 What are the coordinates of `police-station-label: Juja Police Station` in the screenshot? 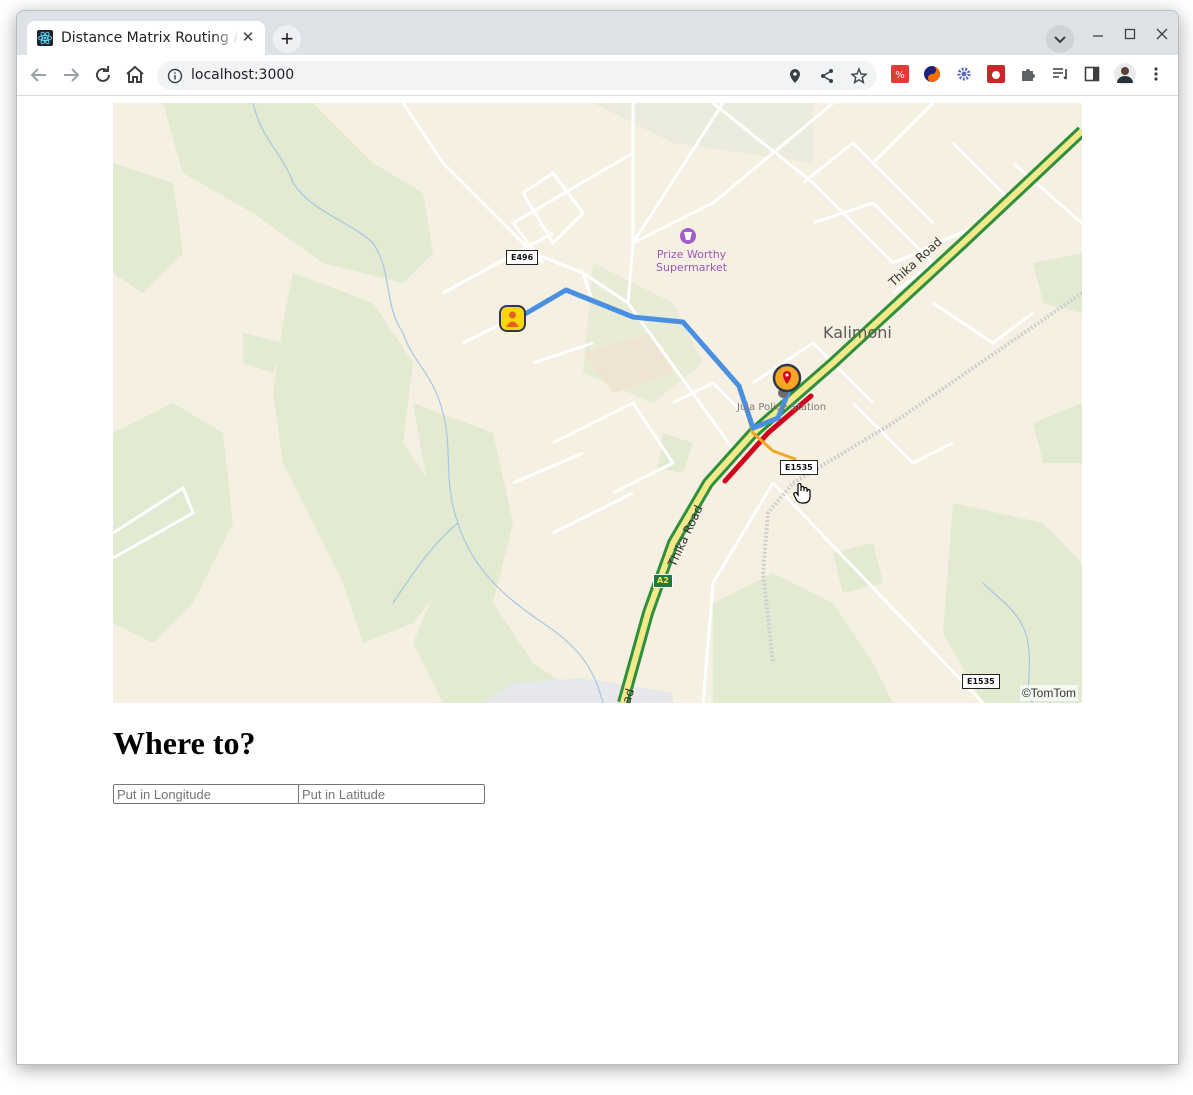 It's located at (782, 407).